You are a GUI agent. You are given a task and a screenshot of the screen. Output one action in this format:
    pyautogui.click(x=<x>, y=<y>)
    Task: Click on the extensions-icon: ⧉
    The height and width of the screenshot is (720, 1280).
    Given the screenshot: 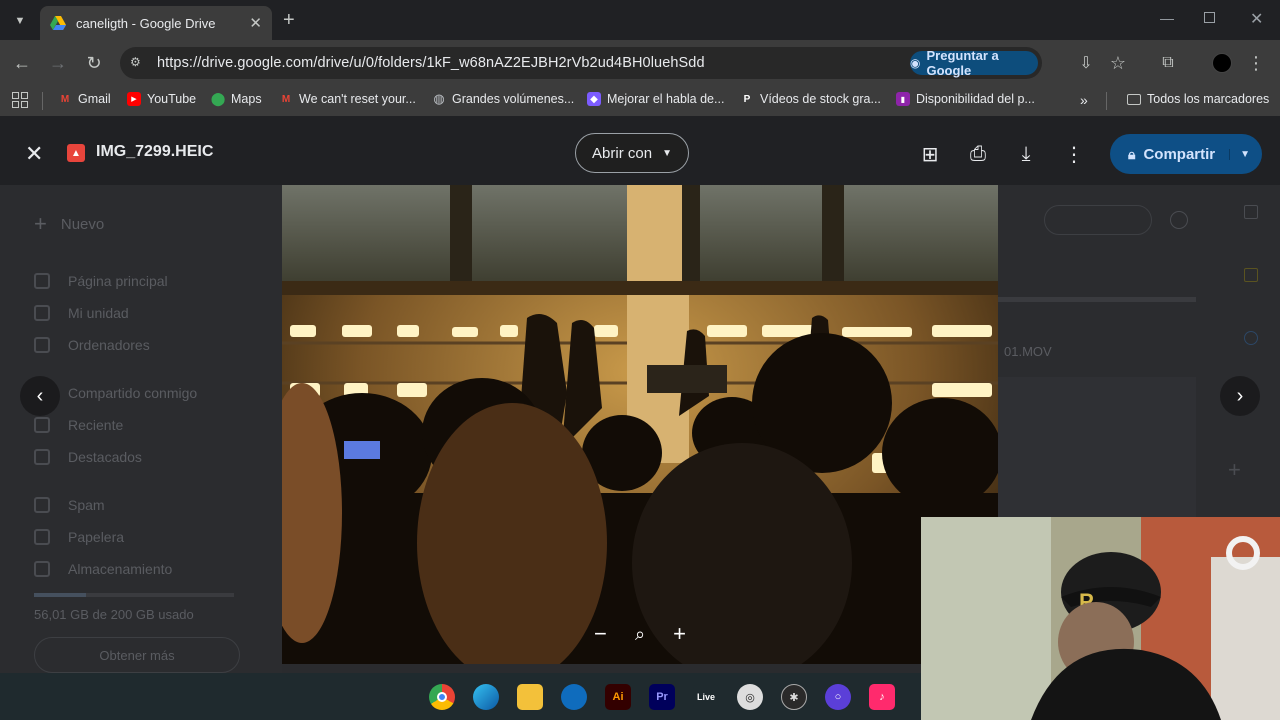 What is the action you would take?
    pyautogui.click(x=1168, y=63)
    